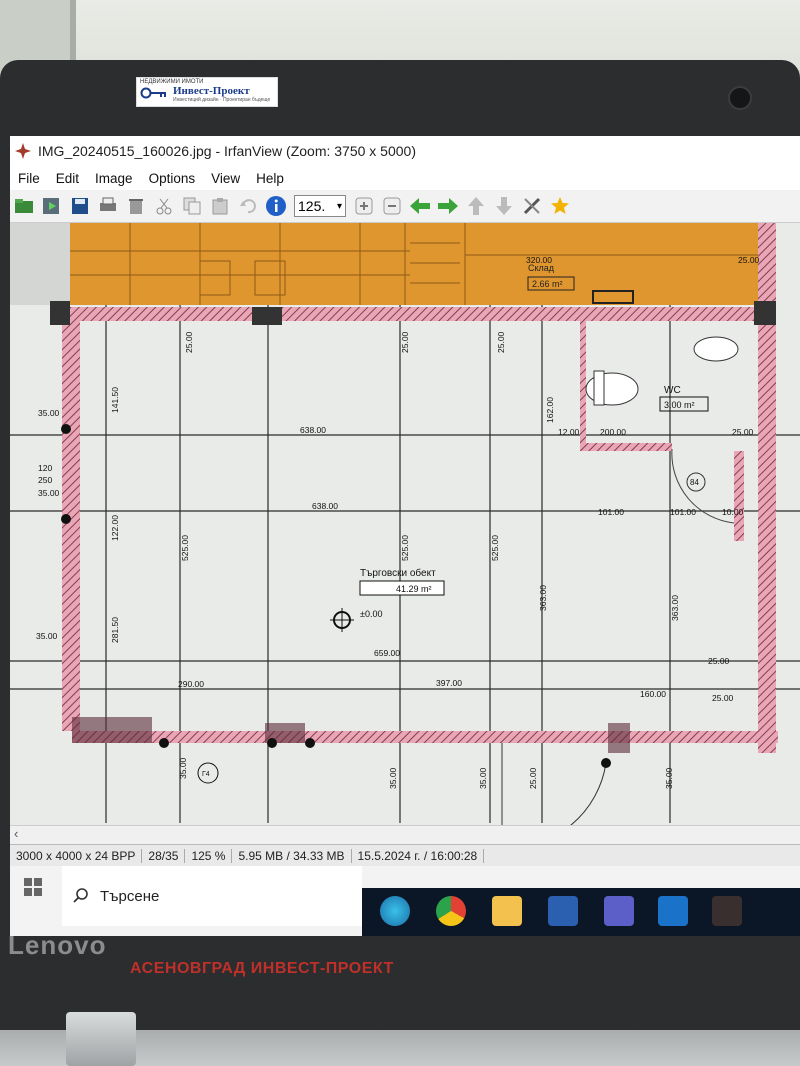  I want to click on status-datetime: 15.5.2024 г. / 16:00:28, so click(418, 856).